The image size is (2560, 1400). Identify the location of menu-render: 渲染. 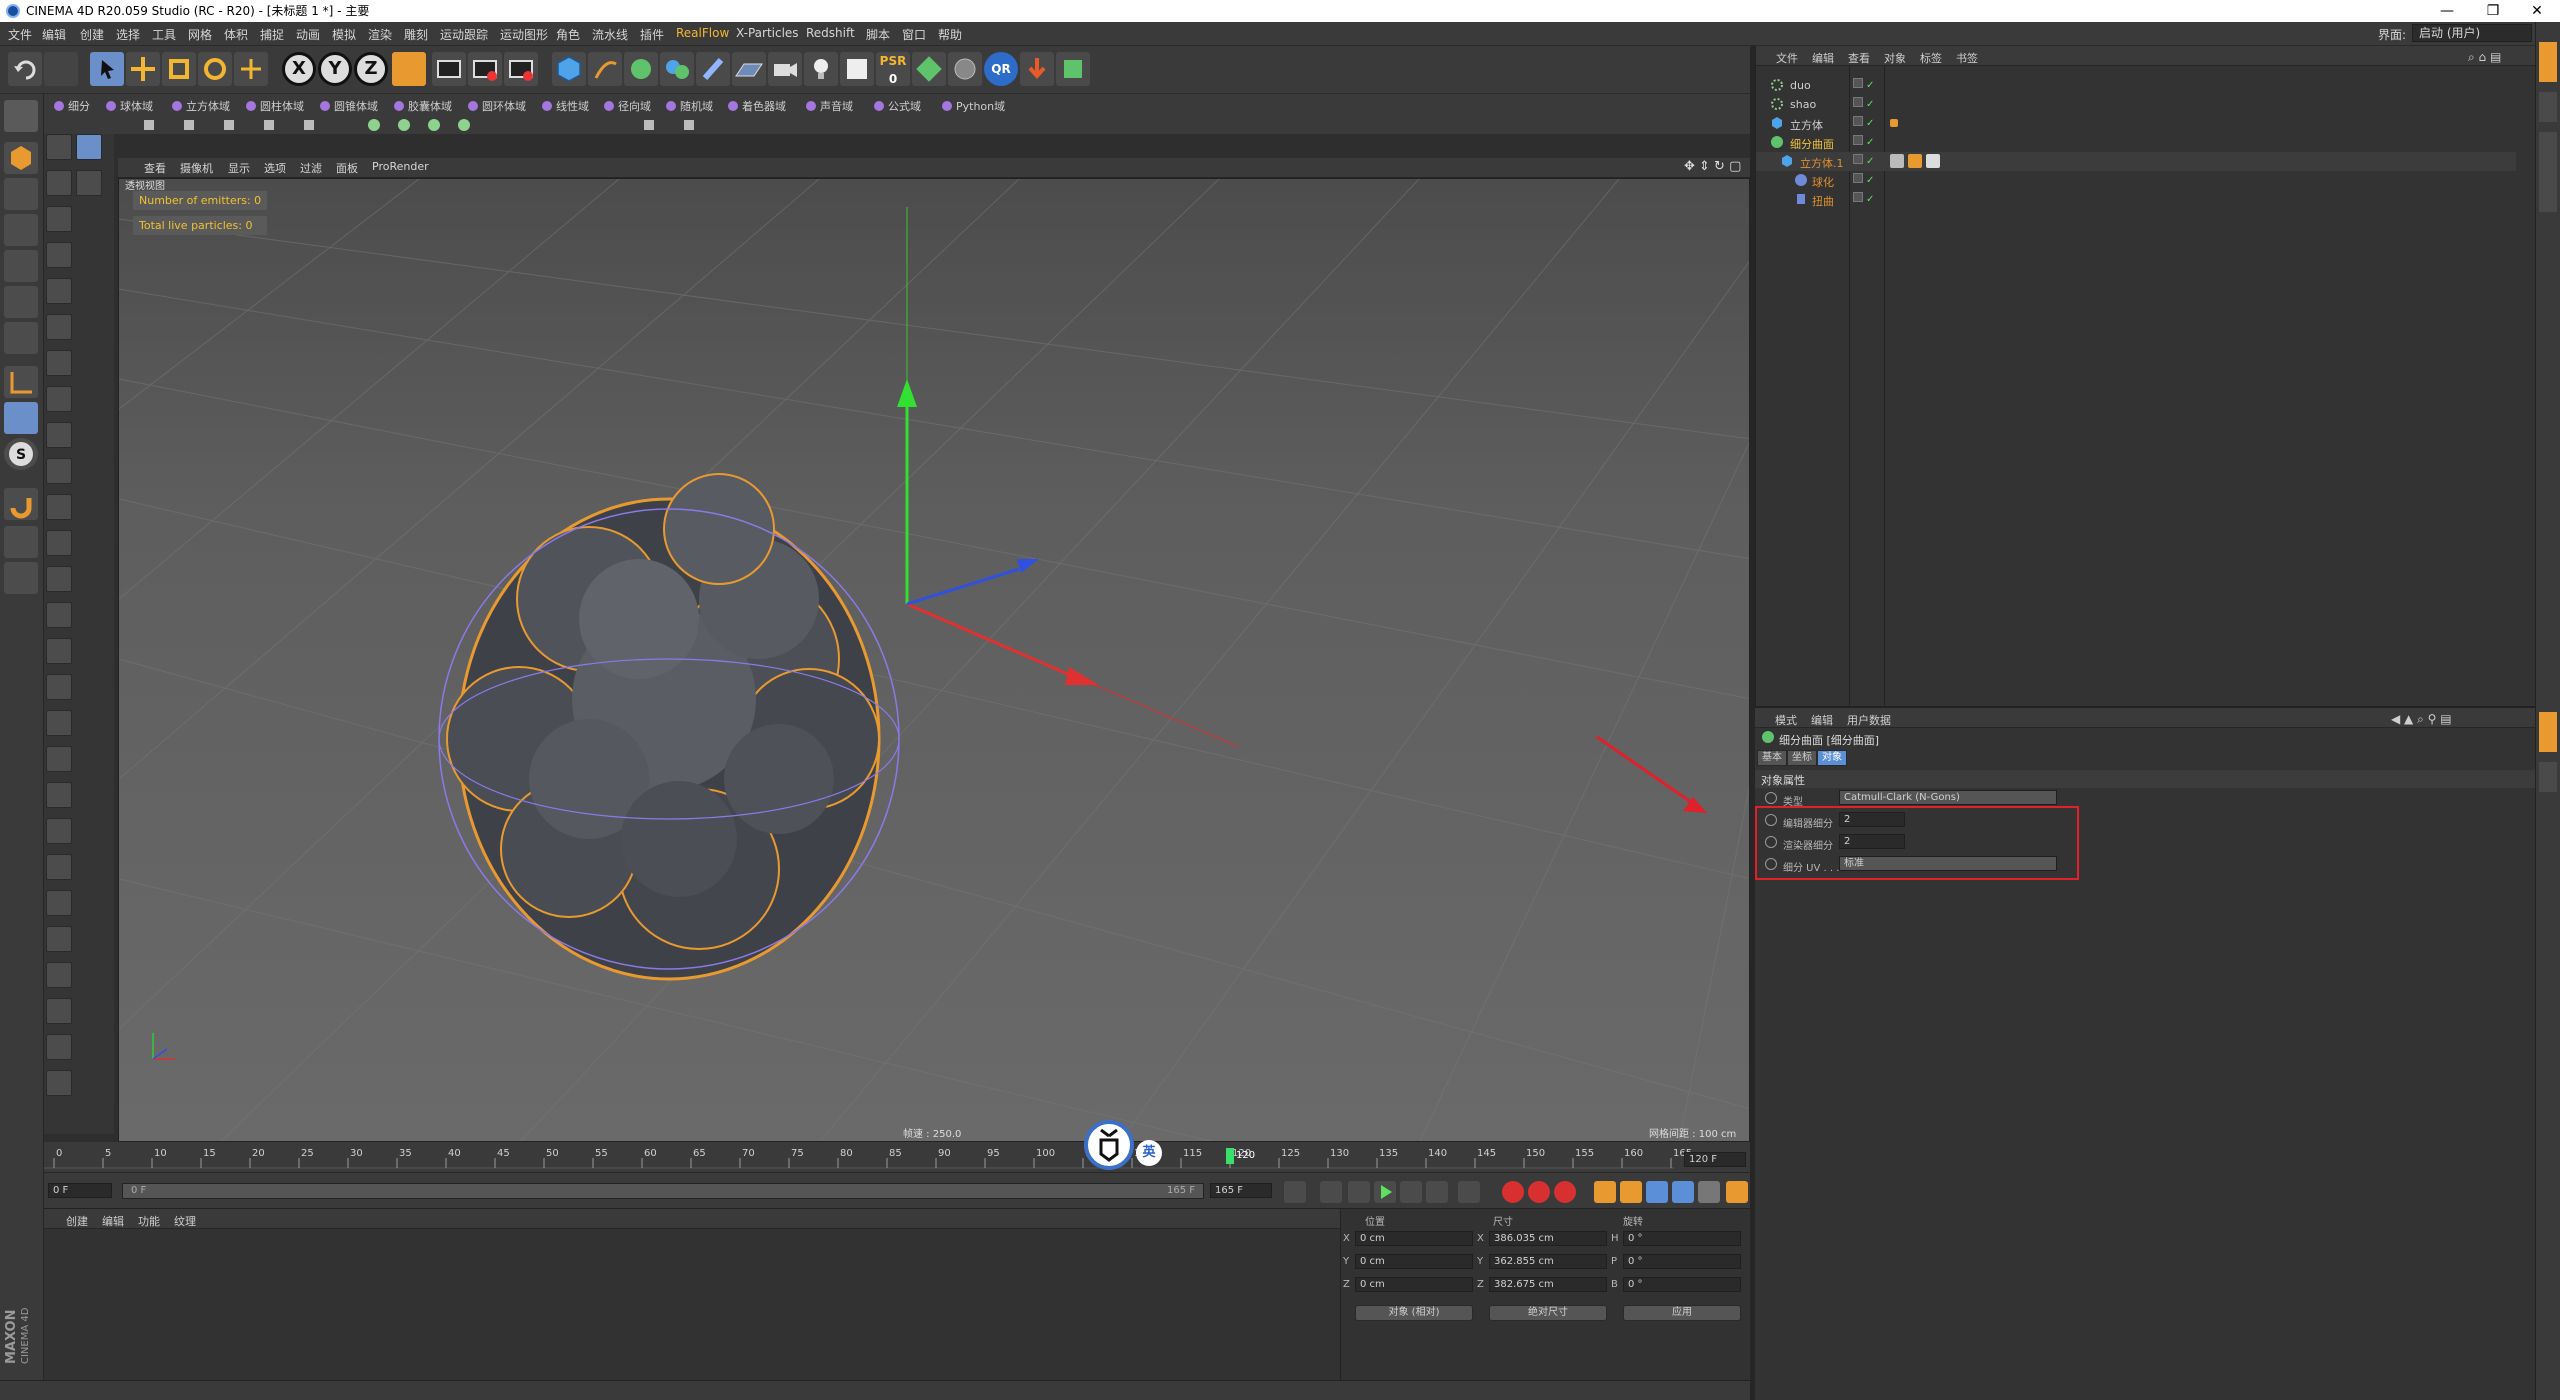
(380, 34).